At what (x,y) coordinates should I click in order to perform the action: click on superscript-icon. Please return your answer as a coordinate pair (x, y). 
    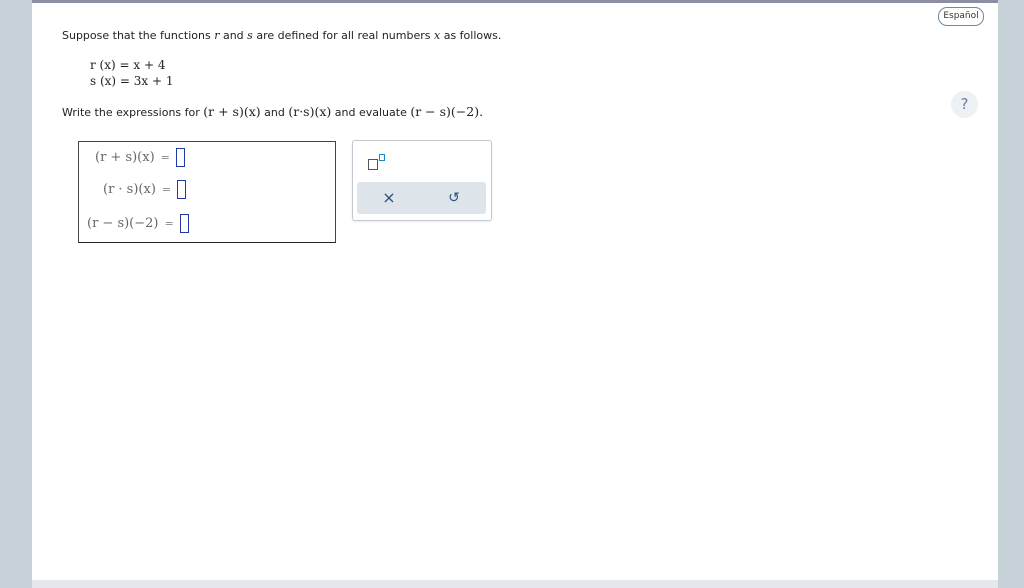
    Looking at the image, I should click on (377, 163).